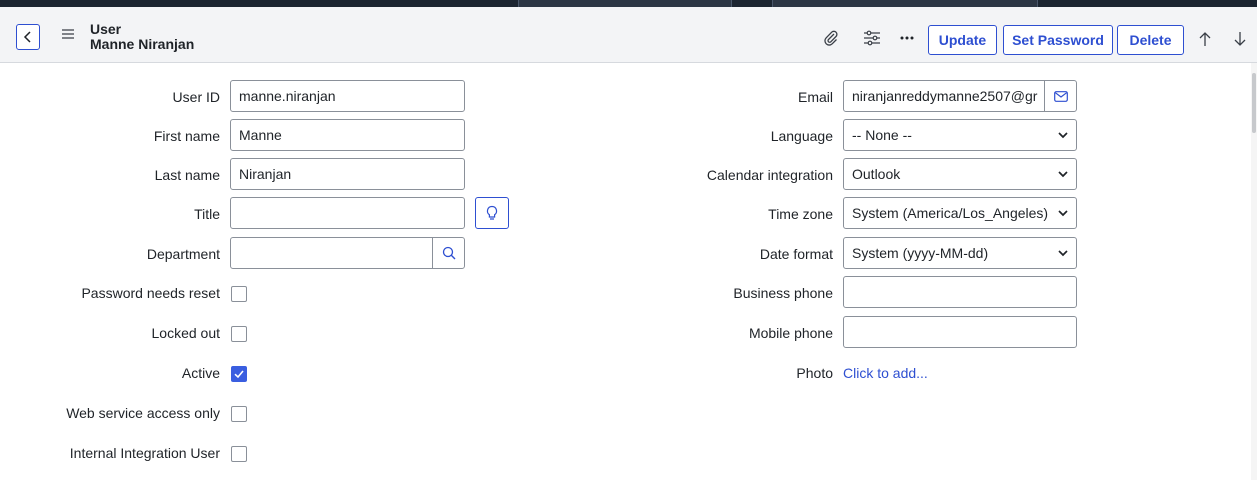 Image resolution: width=1257 pixels, height=480 pixels. Describe the element at coordinates (783, 293) in the screenshot. I see `business-phone-label: Business phone` at that location.